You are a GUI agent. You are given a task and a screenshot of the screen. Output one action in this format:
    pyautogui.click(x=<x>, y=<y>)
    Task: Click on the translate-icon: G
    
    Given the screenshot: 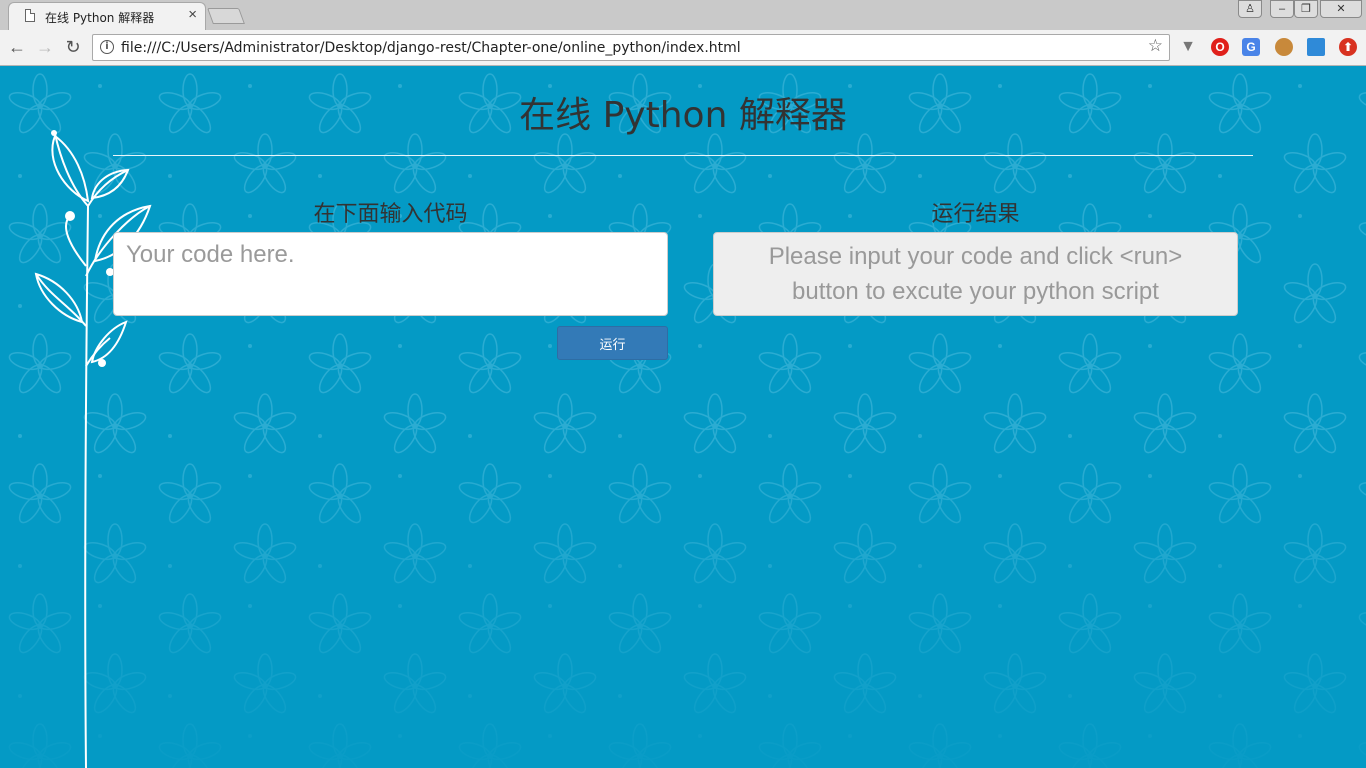 What is the action you would take?
    pyautogui.click(x=1251, y=47)
    